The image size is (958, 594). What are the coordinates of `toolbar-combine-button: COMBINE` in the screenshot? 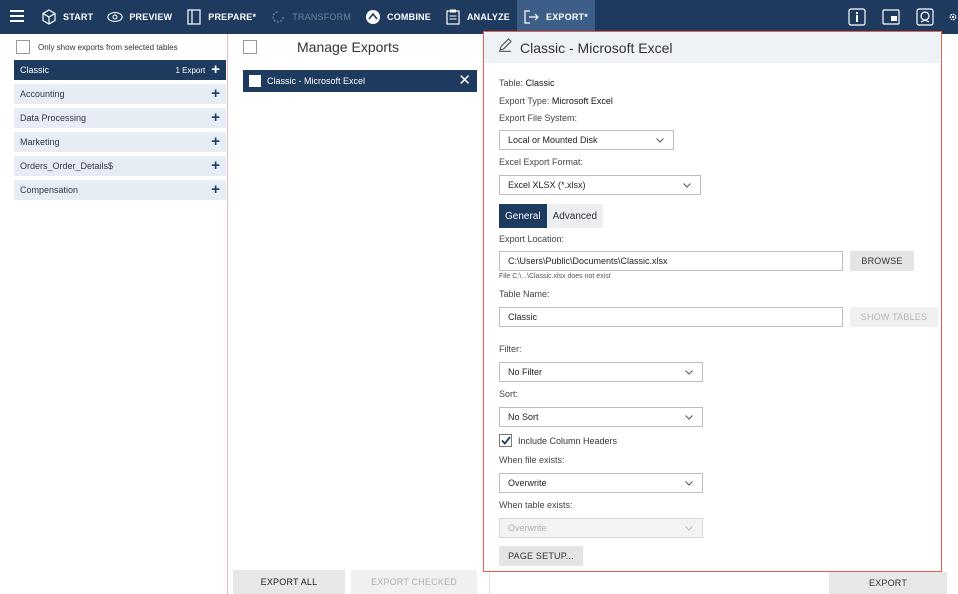 It's located at (398, 17).